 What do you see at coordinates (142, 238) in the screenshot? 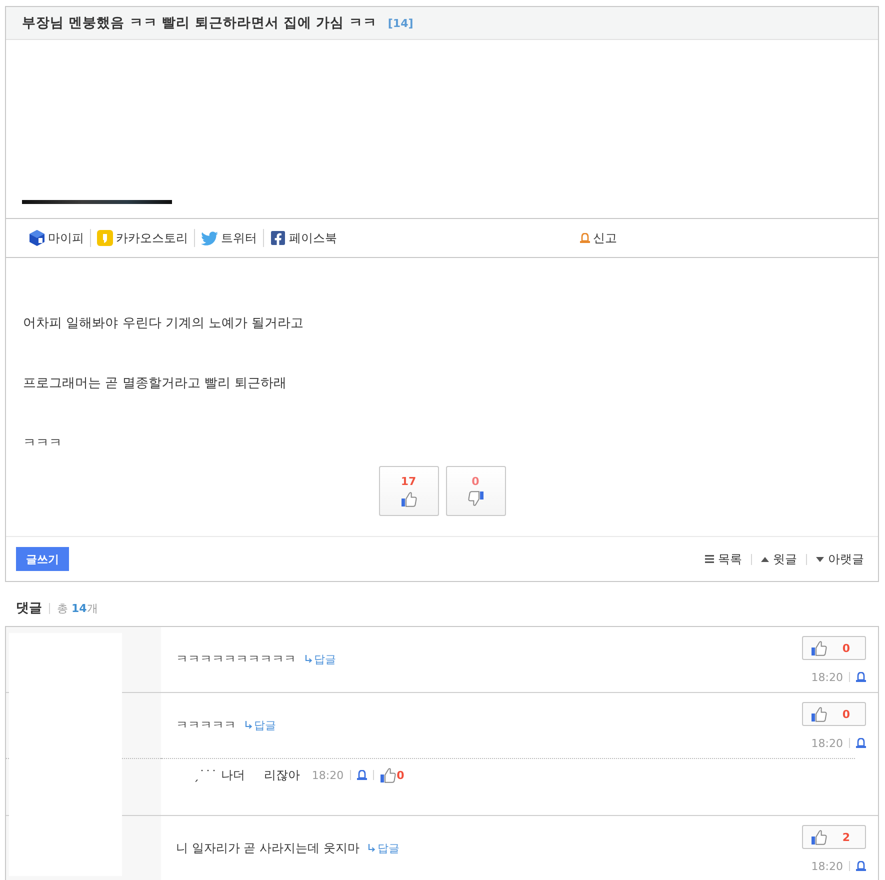
I see `share-link: 카카오스토리` at bounding box center [142, 238].